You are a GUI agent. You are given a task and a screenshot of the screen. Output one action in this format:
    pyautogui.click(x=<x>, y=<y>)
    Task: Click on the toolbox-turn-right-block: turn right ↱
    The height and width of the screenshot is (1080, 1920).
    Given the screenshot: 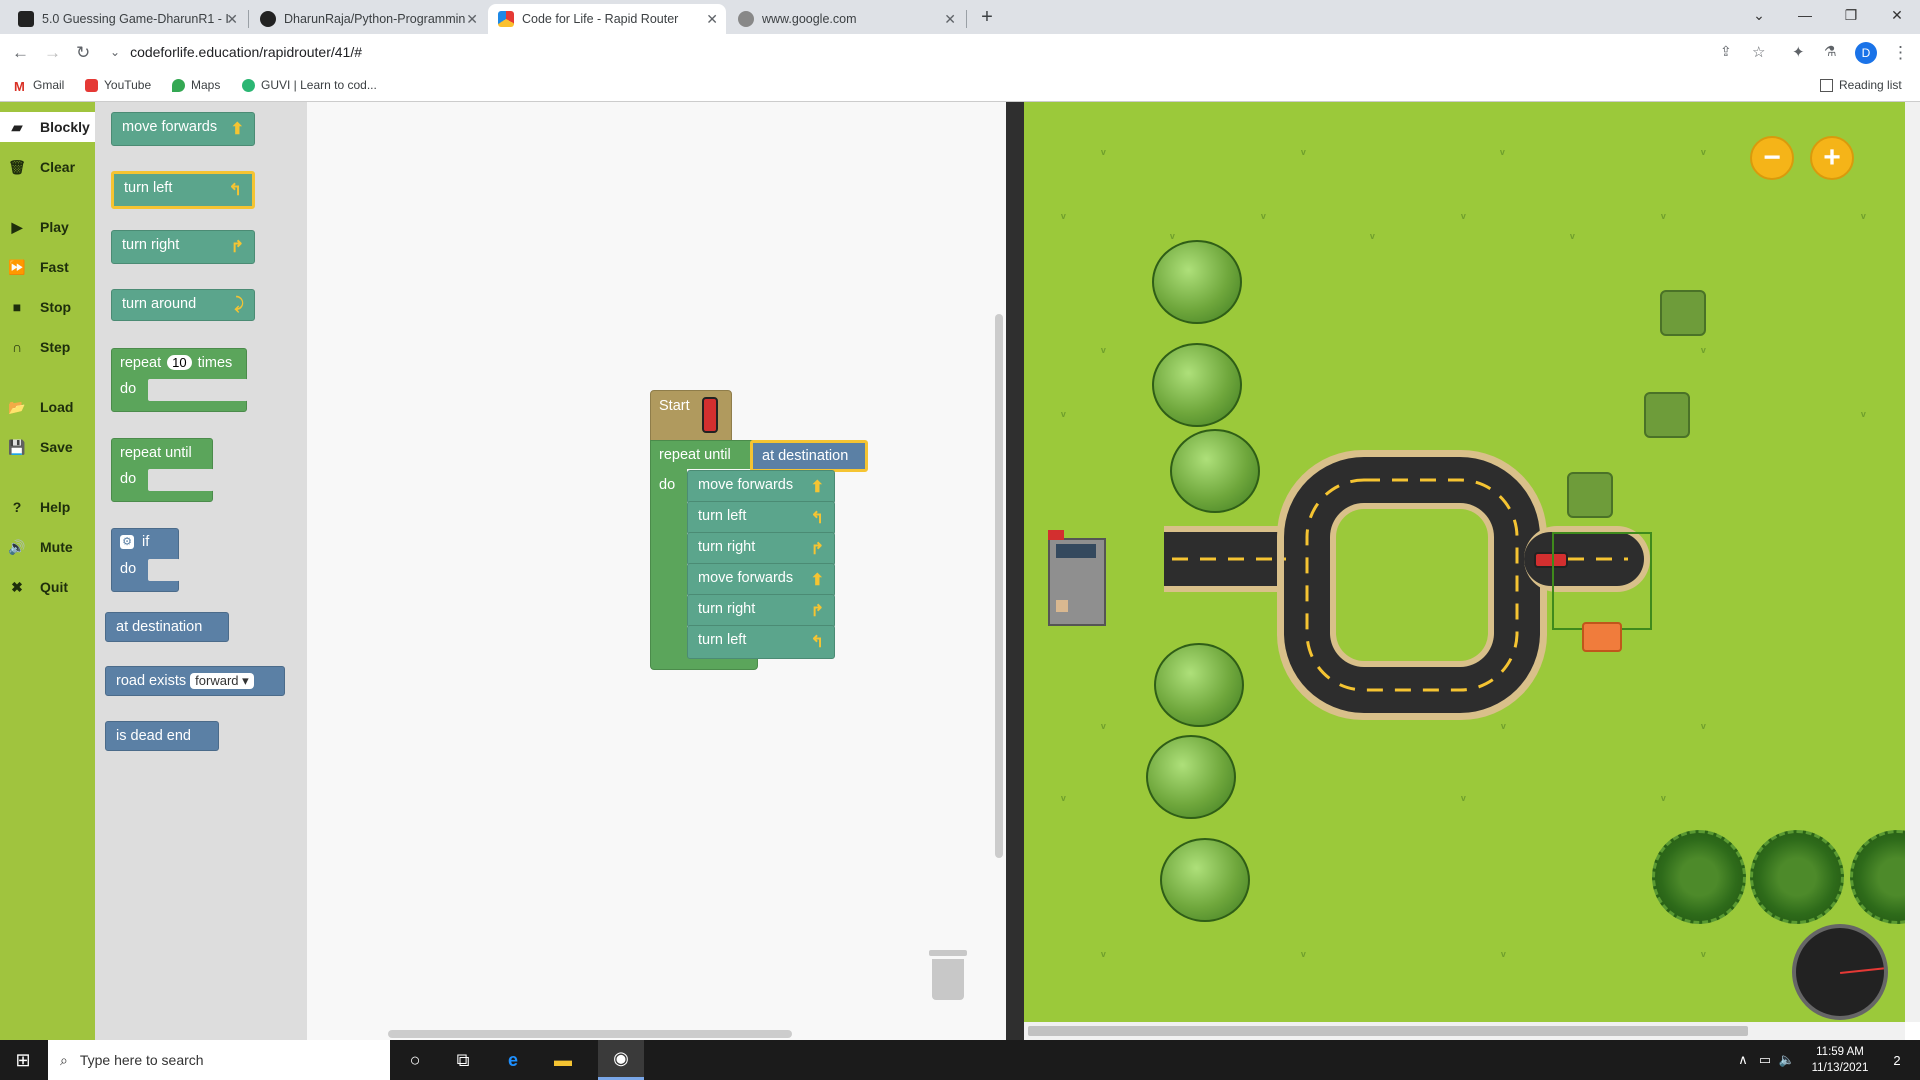 What is the action you would take?
    pyautogui.click(x=183, y=247)
    